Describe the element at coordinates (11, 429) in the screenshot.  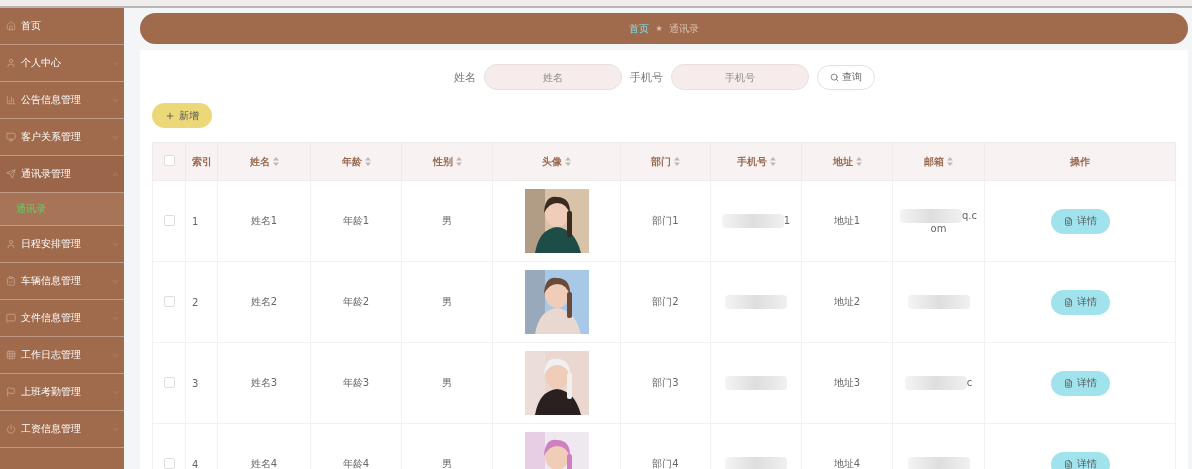
I see `power-icon` at that location.